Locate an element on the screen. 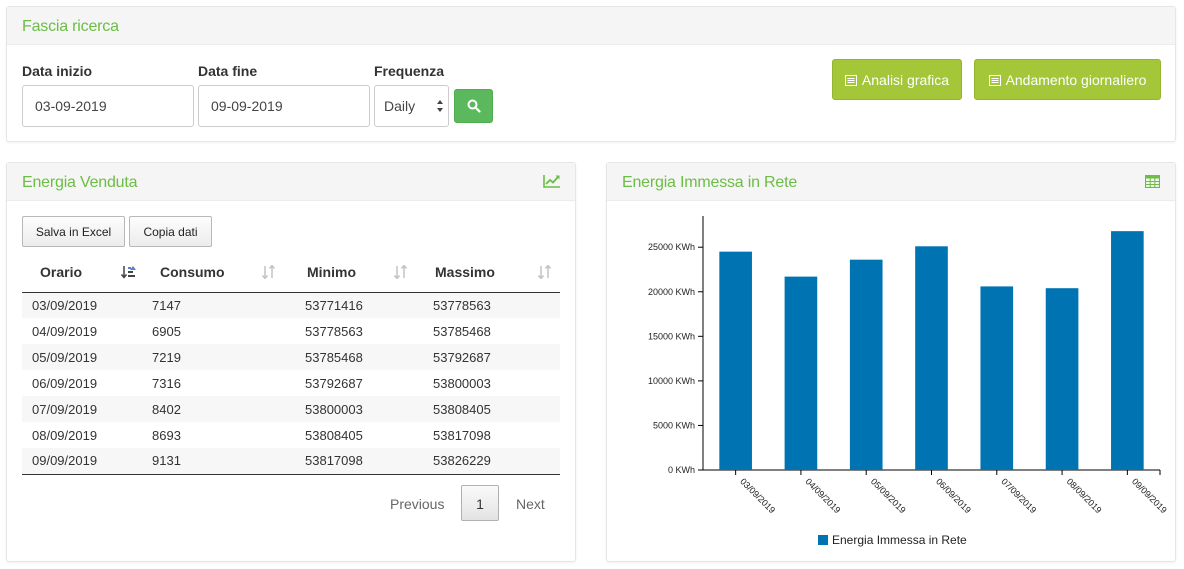 The image size is (1184, 569). table-row: 04/09/2019 6905 53778563 53785468 is located at coordinates (291, 331).